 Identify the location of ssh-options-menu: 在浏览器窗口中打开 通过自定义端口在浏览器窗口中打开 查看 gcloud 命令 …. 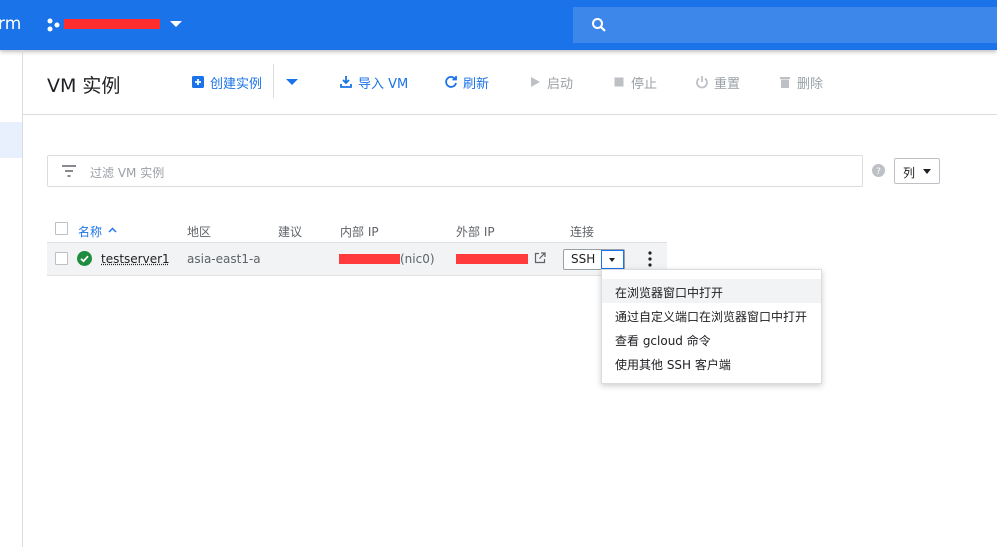
(711, 326).